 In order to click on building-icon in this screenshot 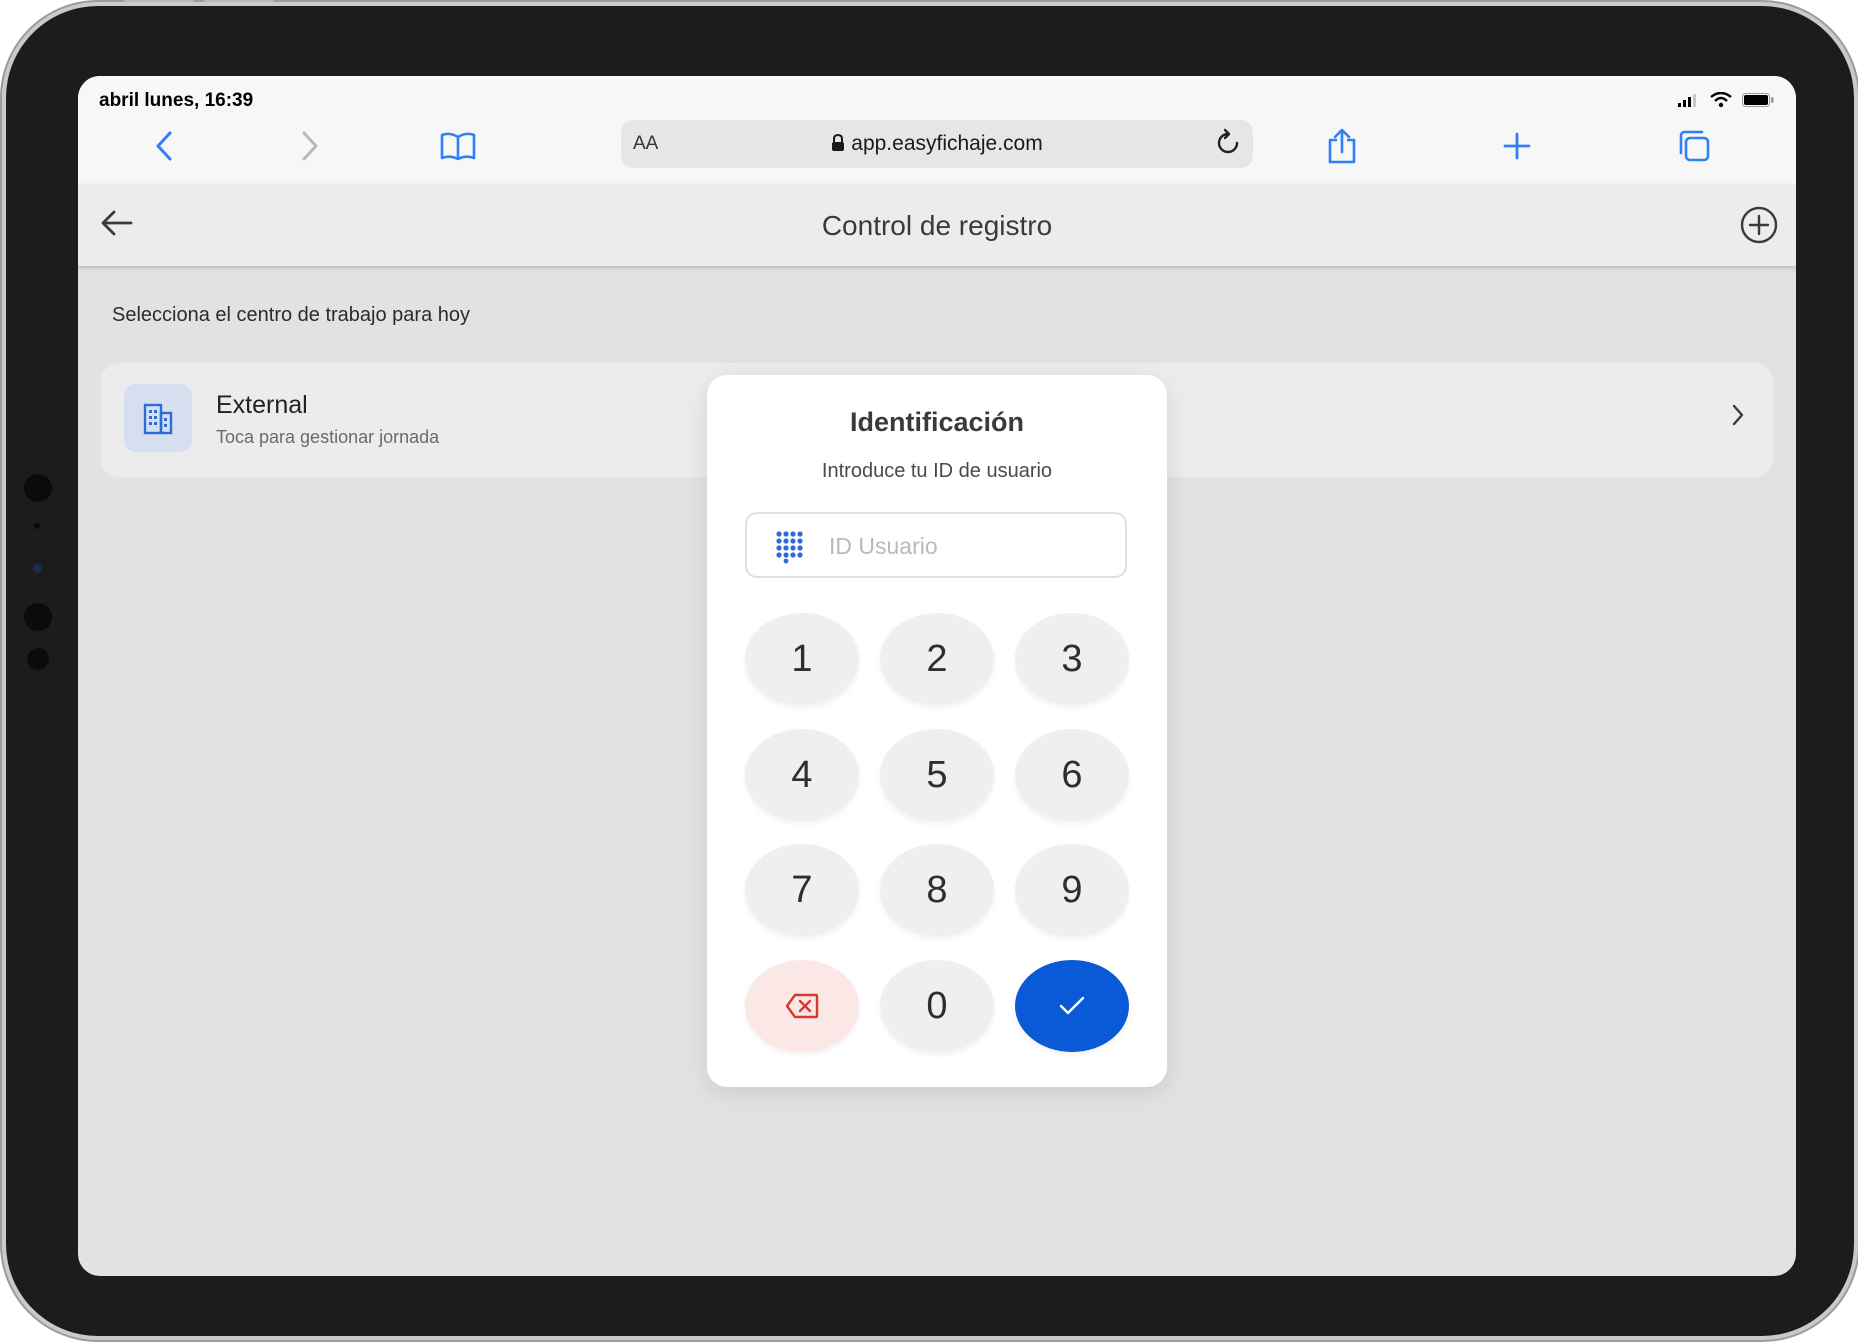, I will do `click(158, 419)`.